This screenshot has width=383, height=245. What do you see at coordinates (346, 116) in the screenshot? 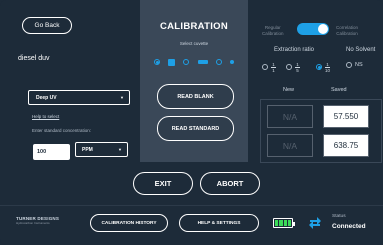
I see `saved-value-cell: 57.550` at bounding box center [346, 116].